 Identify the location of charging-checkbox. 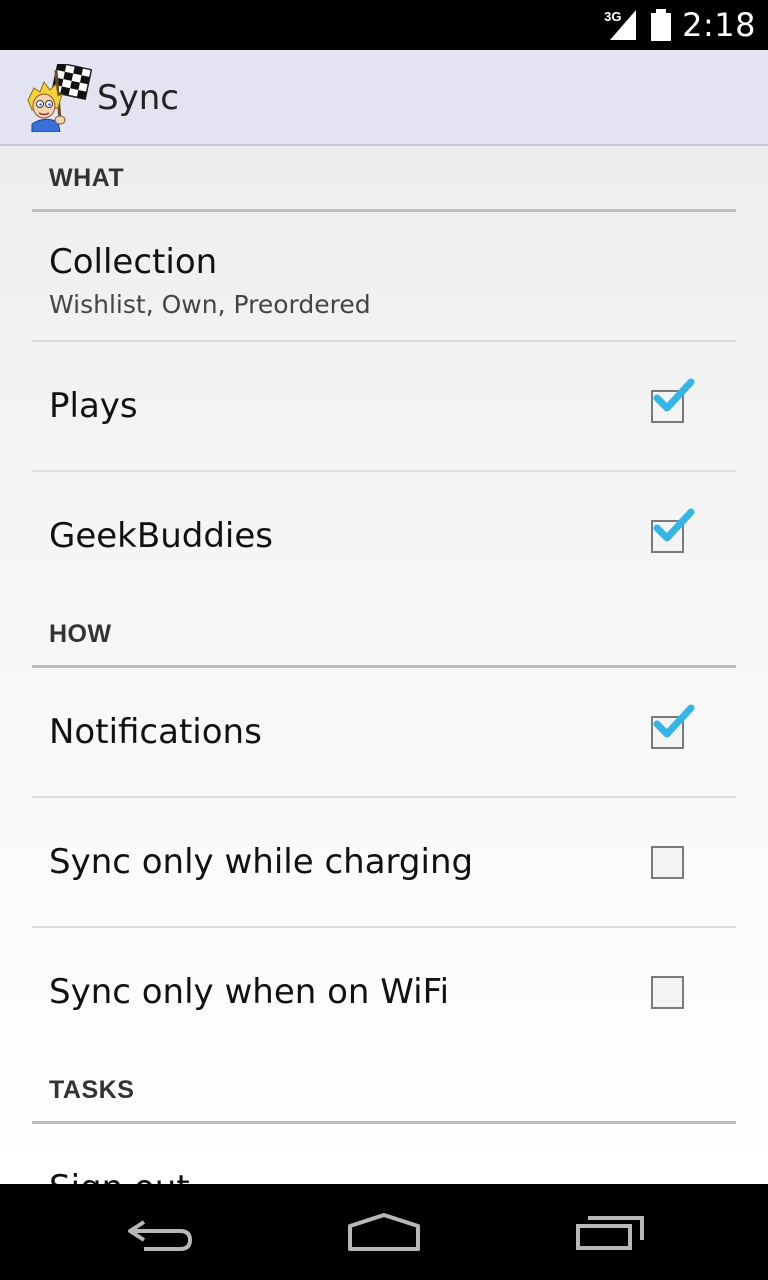
(667, 862).